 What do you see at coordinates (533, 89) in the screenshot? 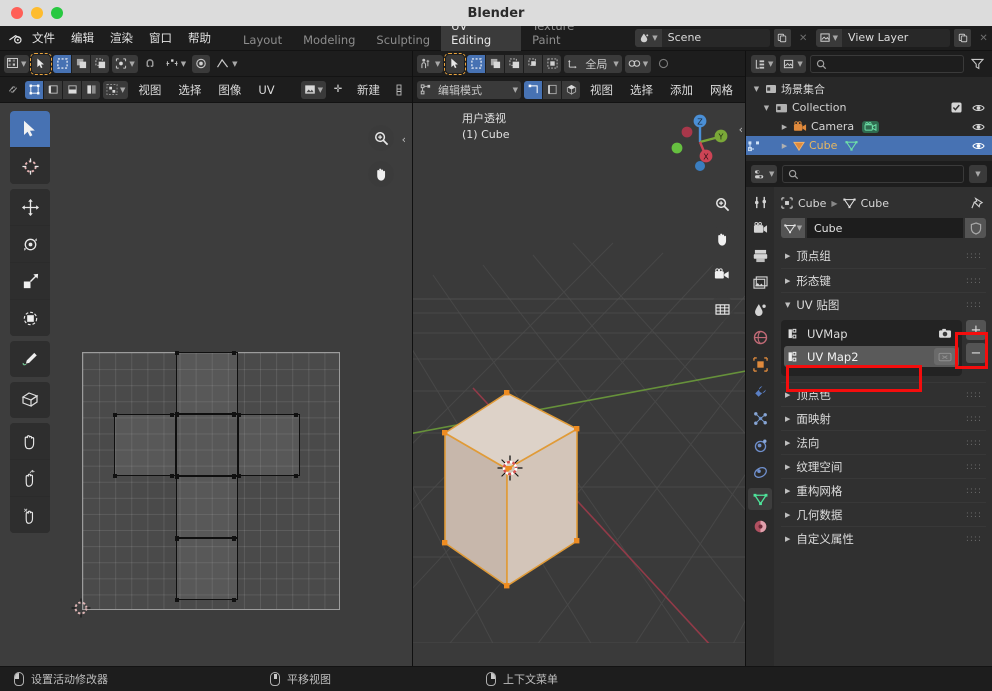
I see `vertex-select-mode-button` at bounding box center [533, 89].